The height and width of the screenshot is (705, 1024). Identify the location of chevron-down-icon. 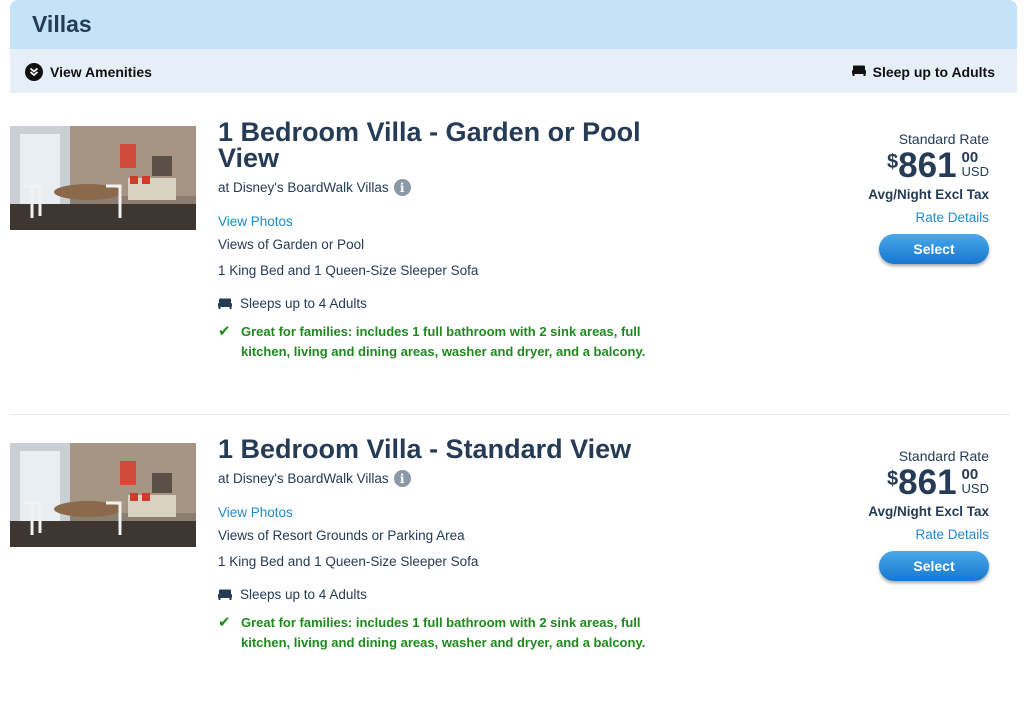
(34, 72).